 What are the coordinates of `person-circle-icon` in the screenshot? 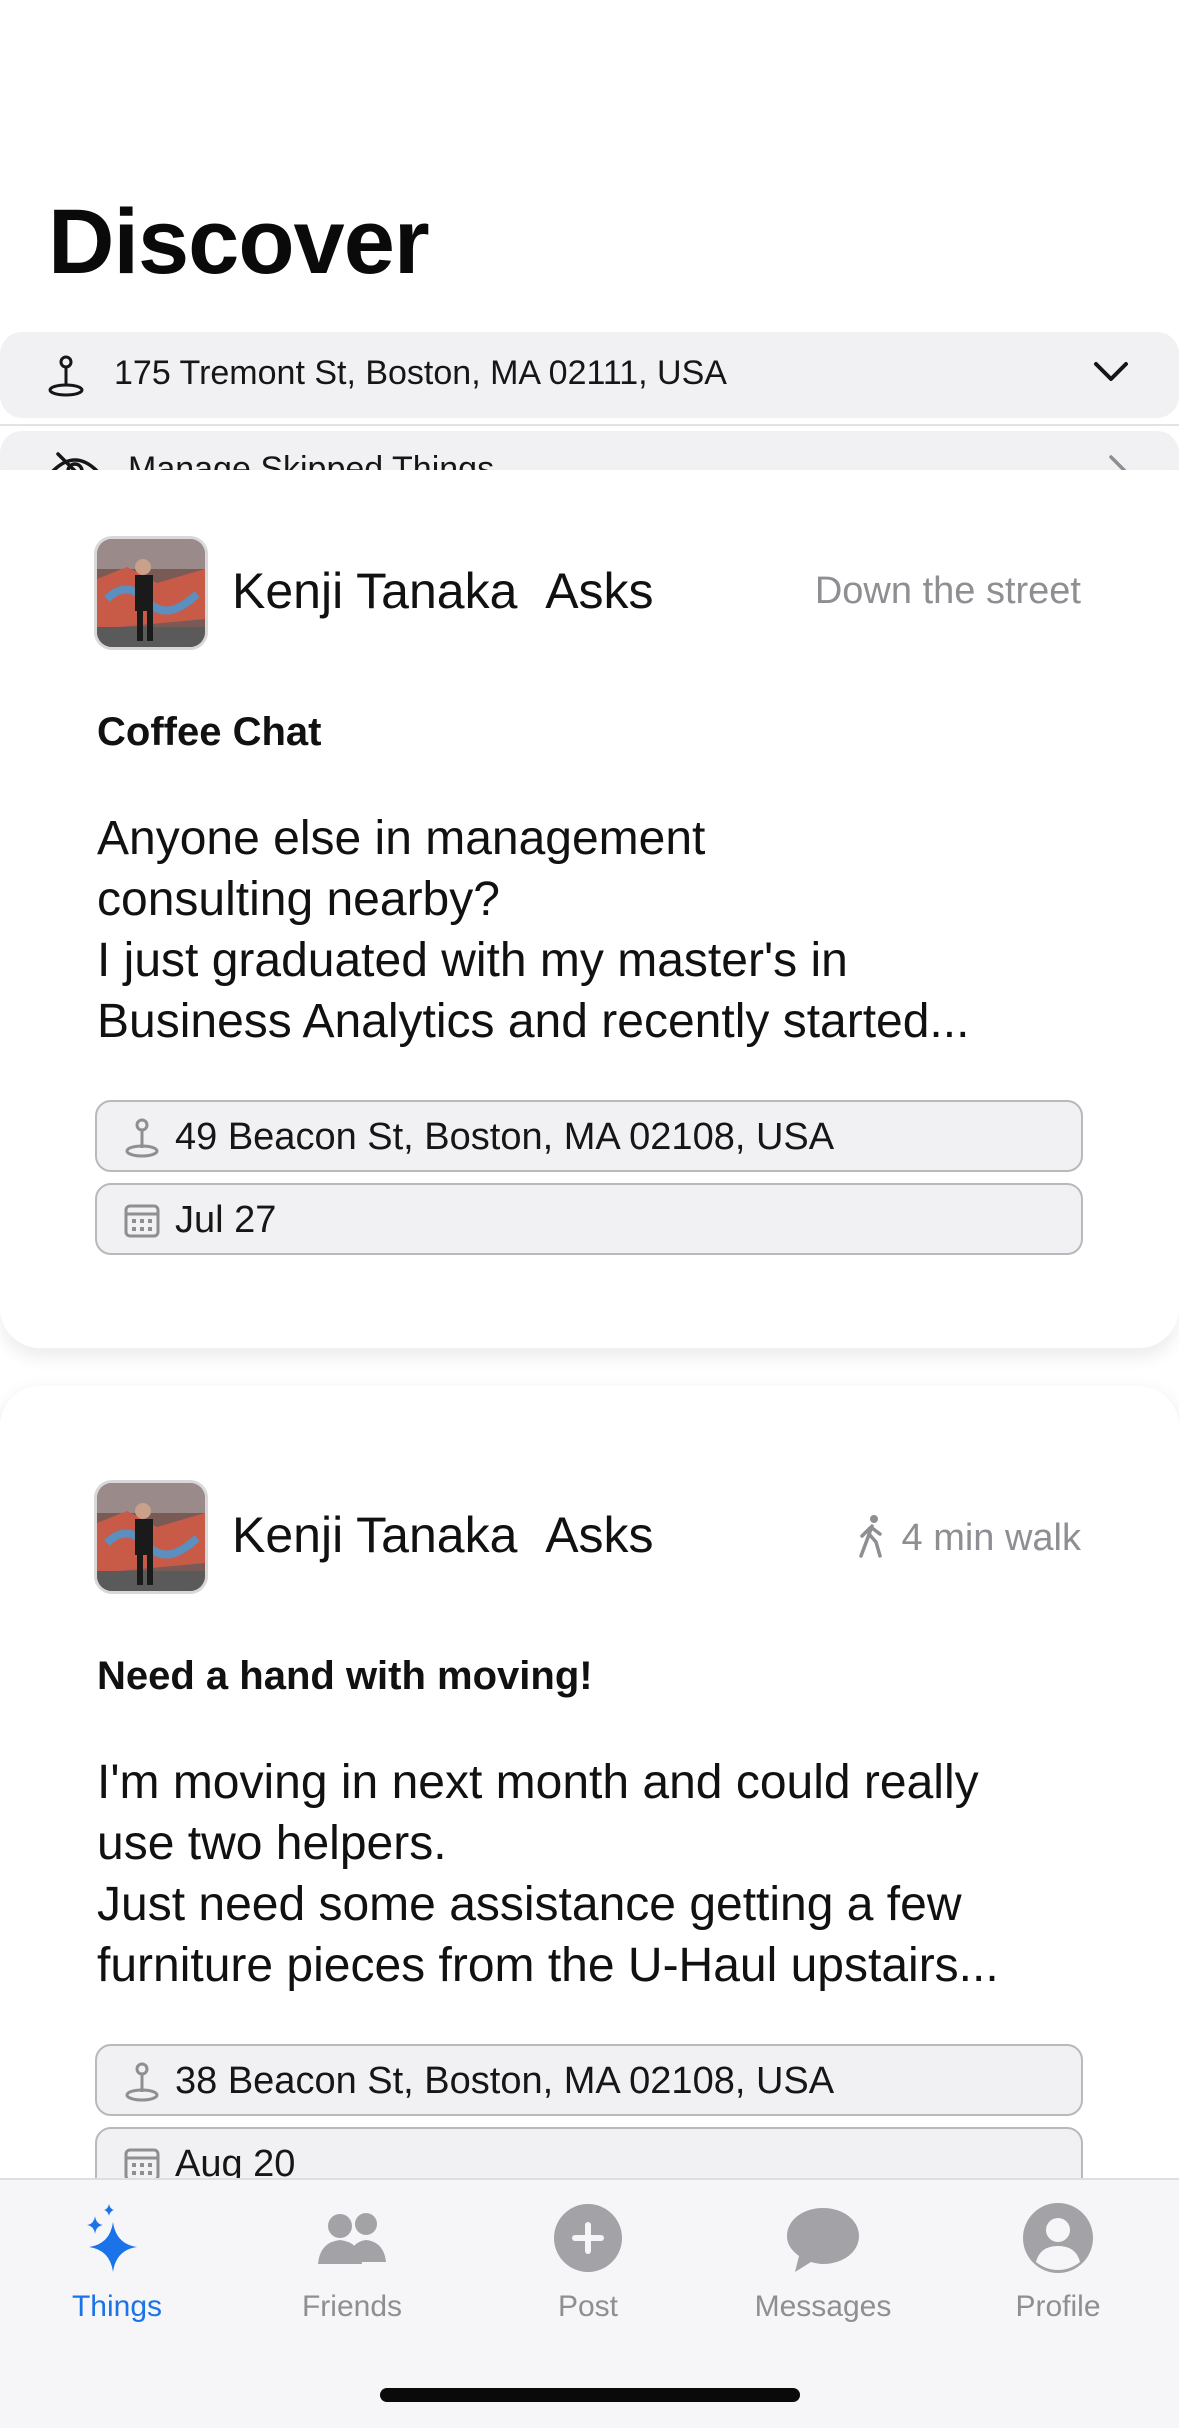 It's located at (1058, 2238).